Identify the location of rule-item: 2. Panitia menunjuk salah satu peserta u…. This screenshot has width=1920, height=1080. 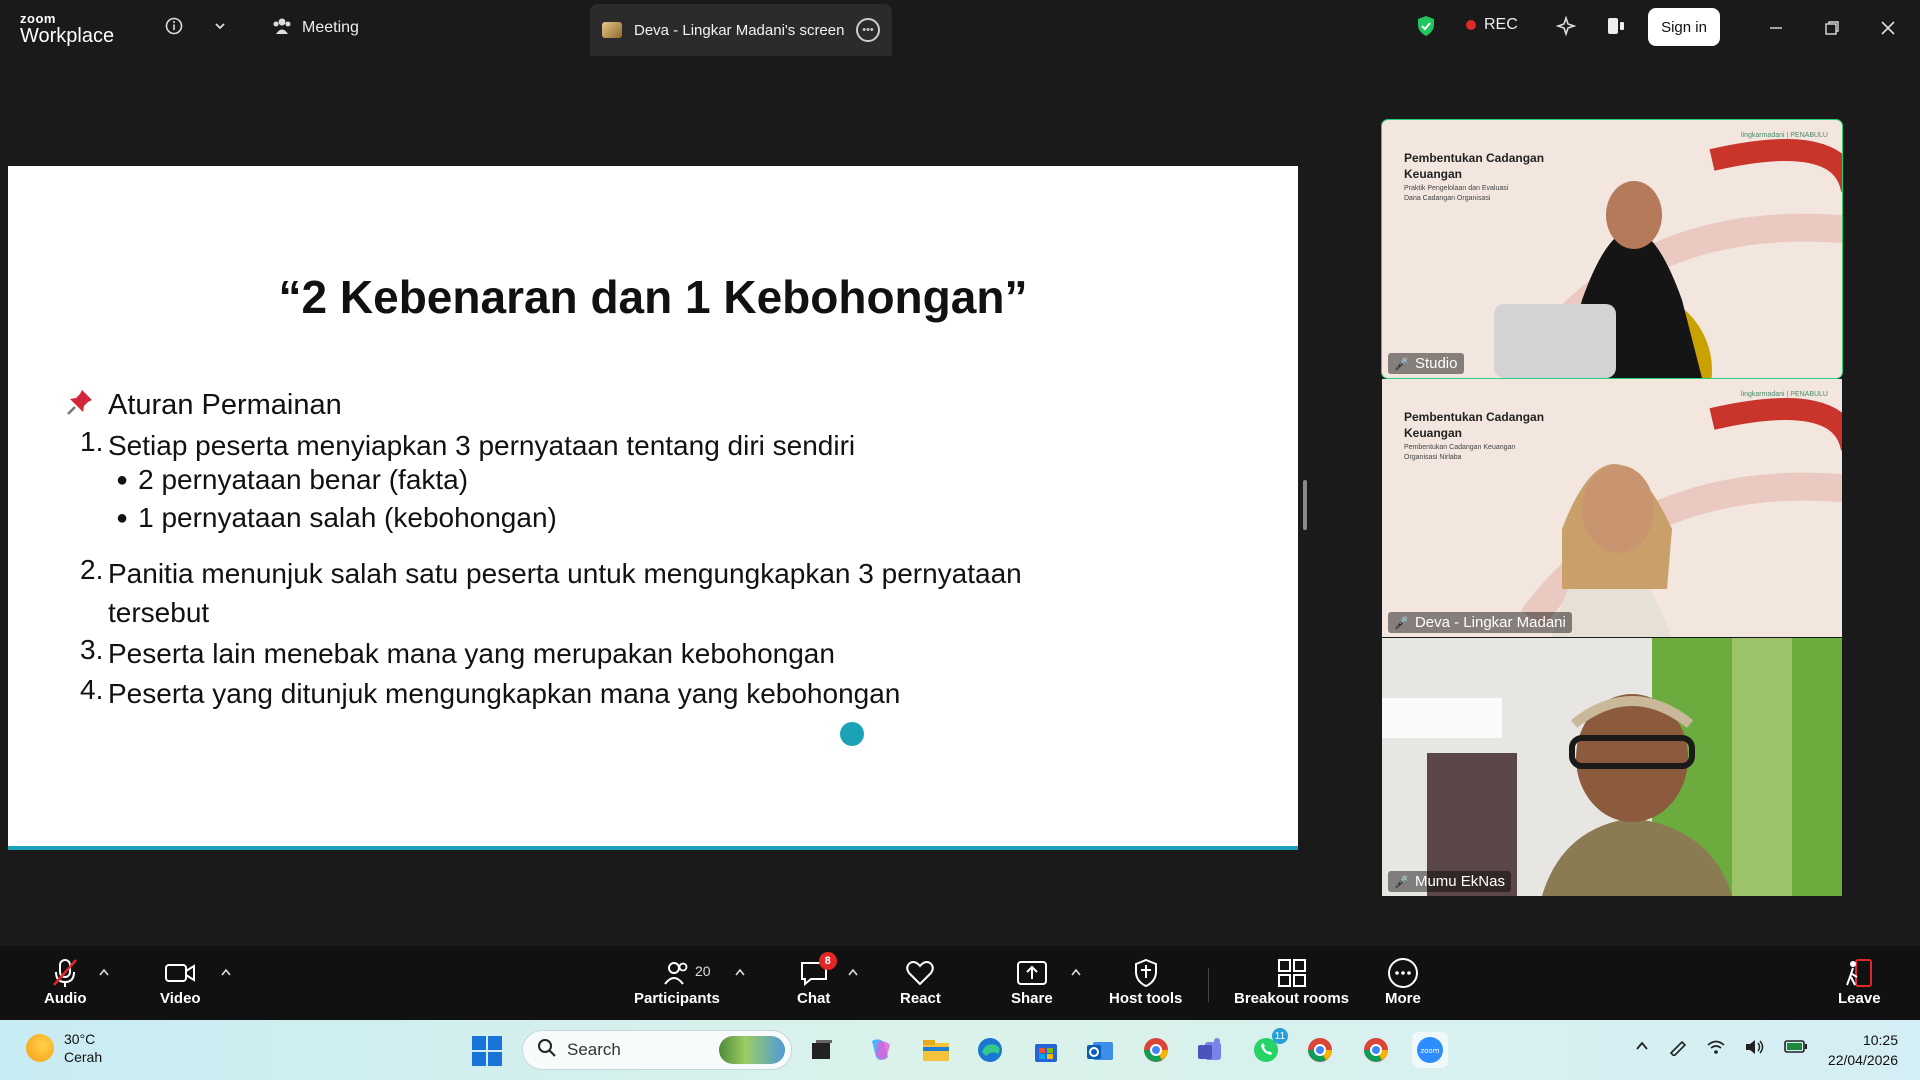
(594, 593).